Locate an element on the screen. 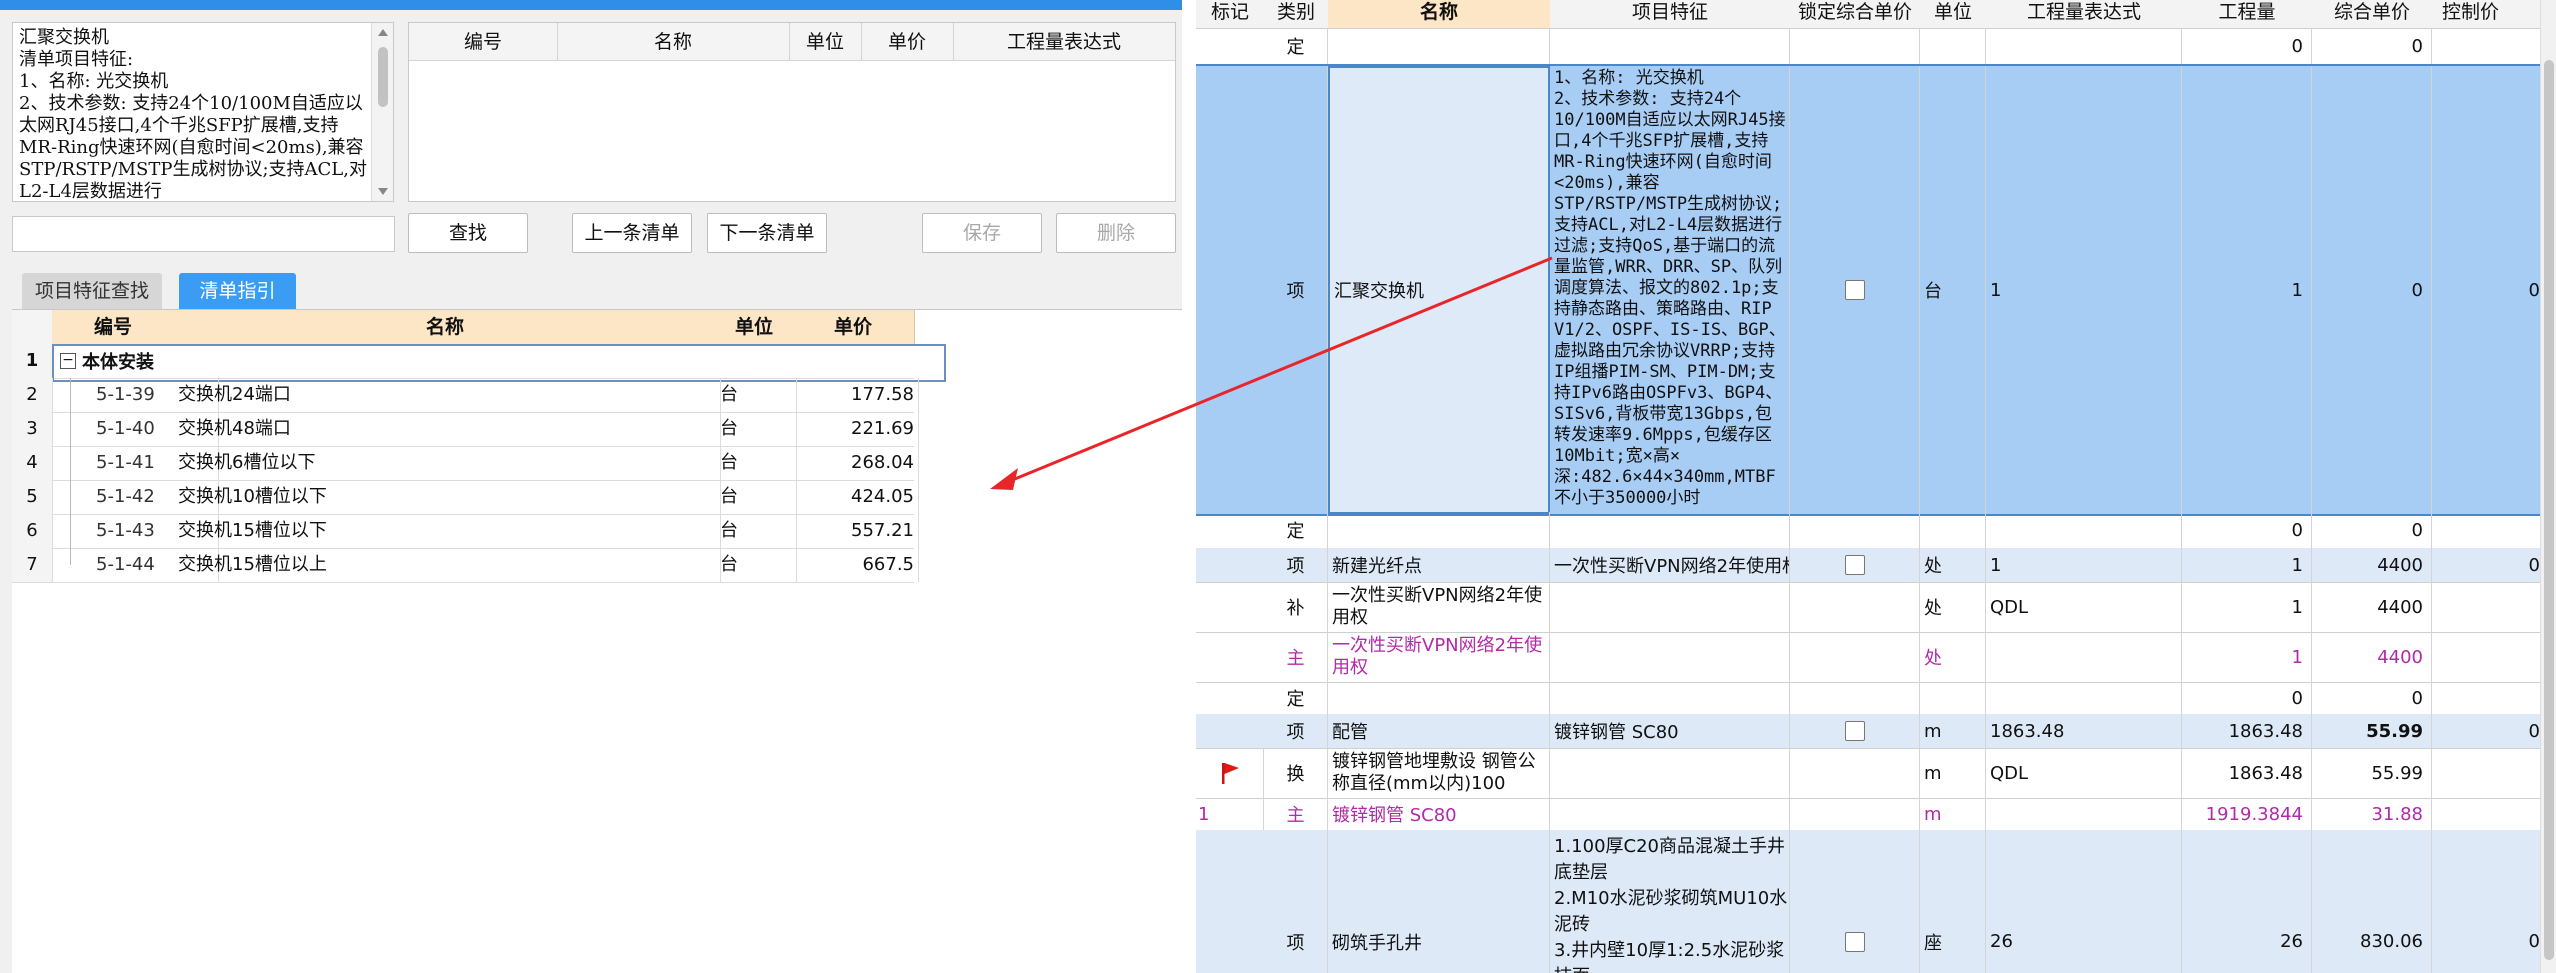  annotation-arrow is located at coordinates (1271, 373).